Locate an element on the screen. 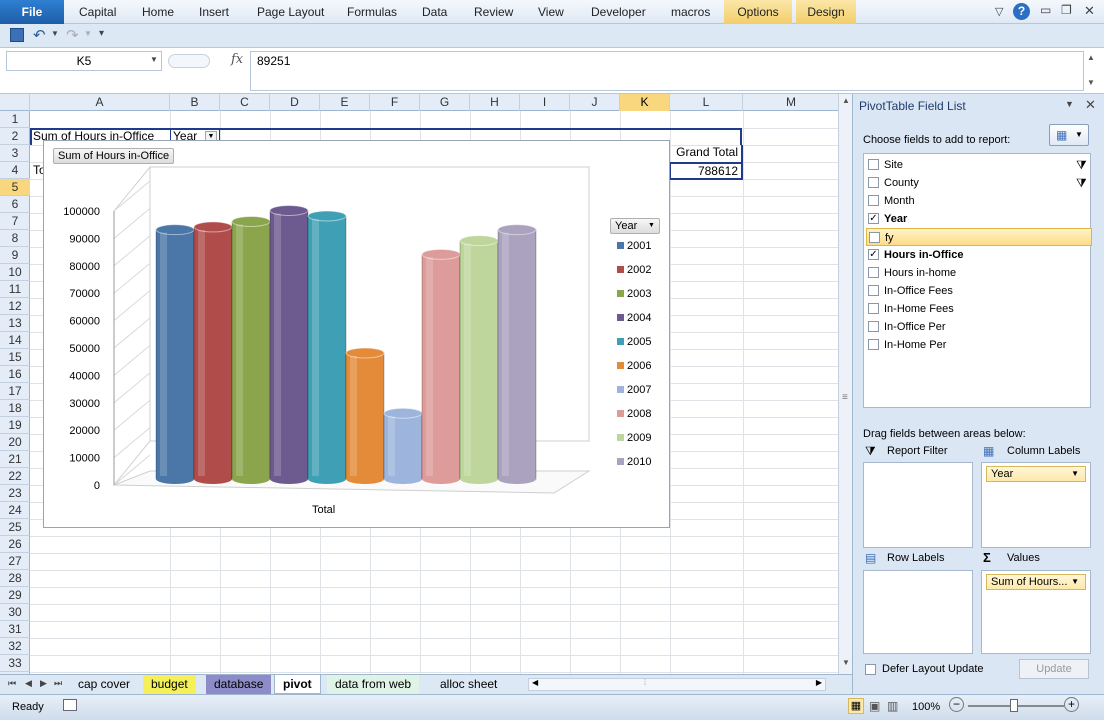  column-header-e: E is located at coordinates (345, 102).